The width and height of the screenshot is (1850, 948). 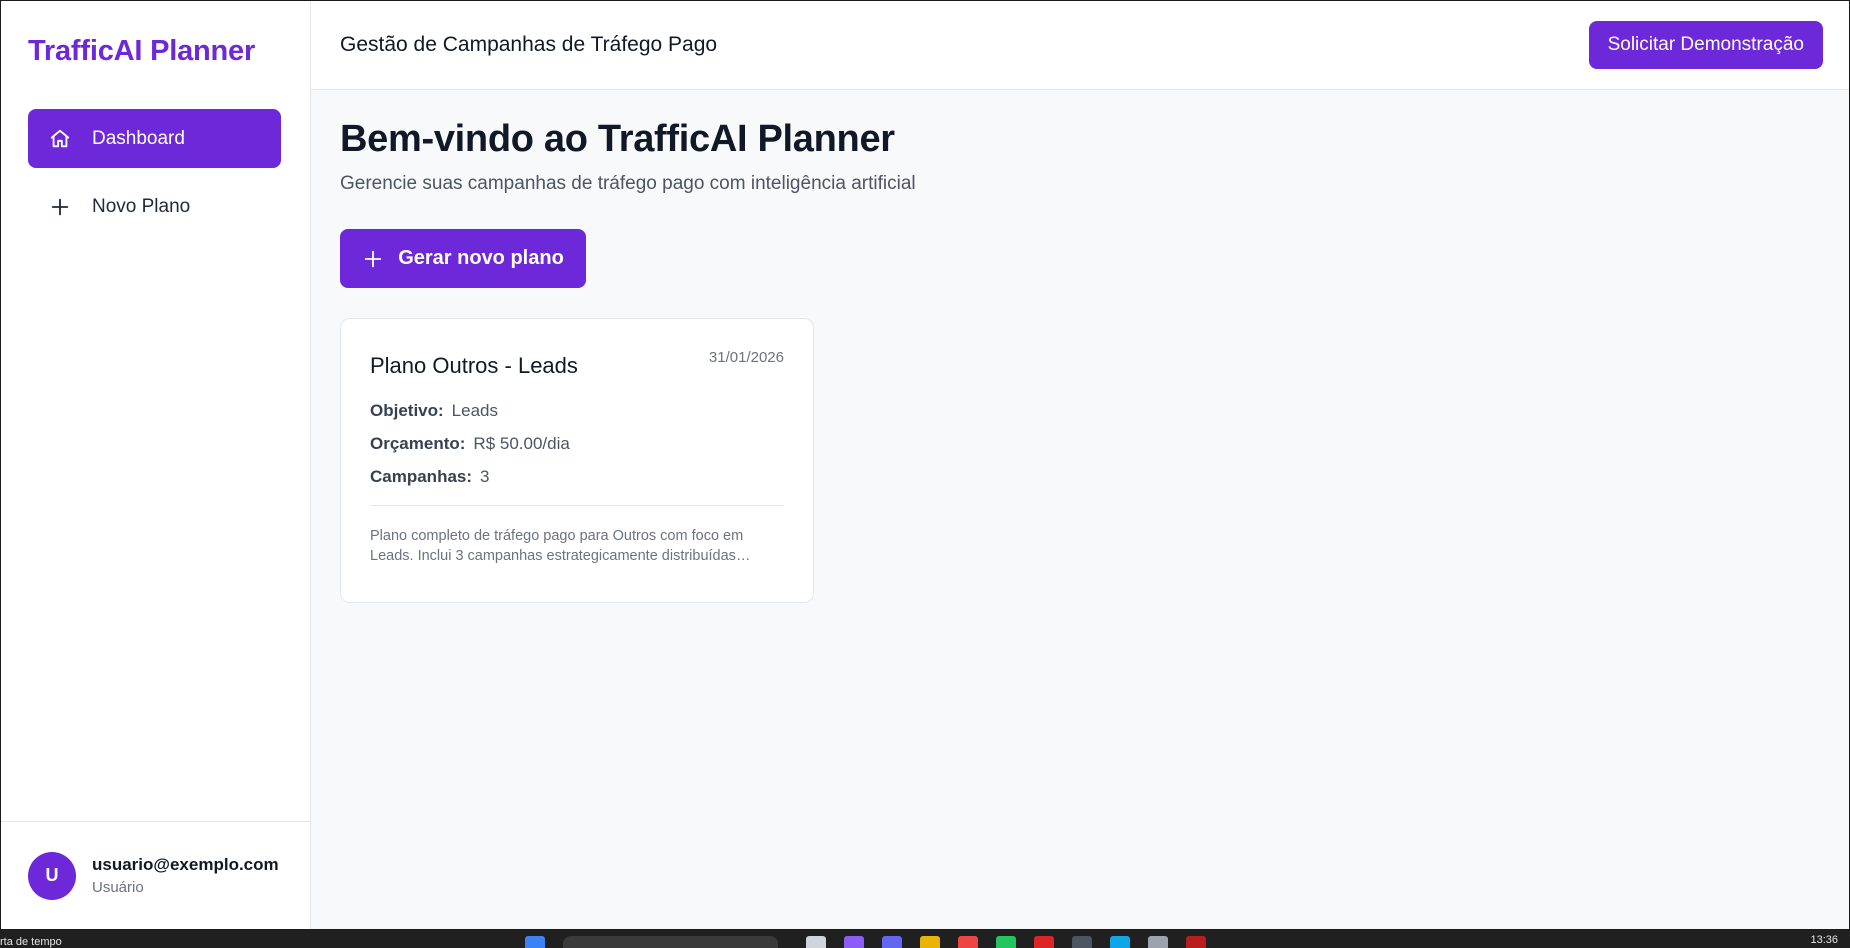 I want to click on plan-date: 31/01/2026, so click(x=746, y=357).